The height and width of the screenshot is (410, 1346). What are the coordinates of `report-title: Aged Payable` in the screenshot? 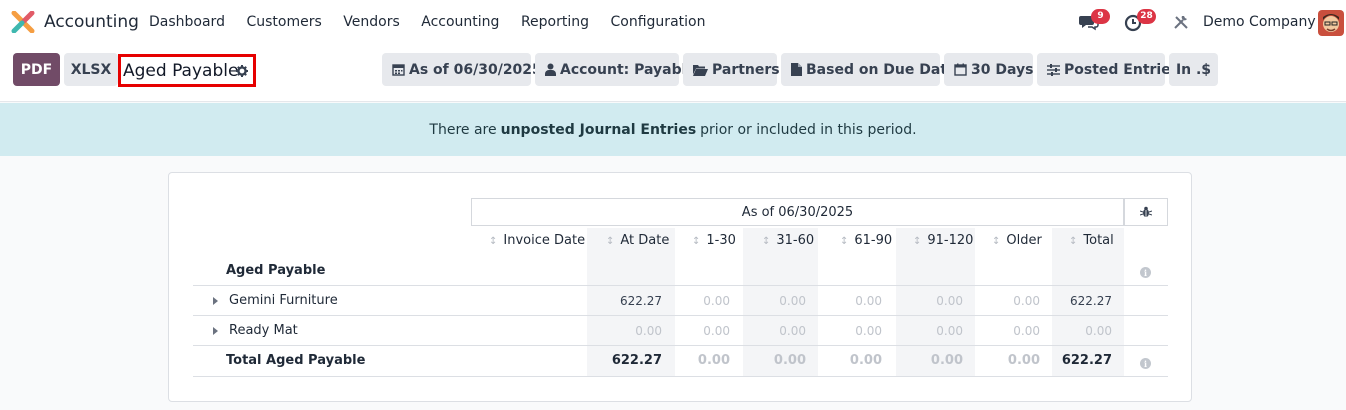 It's located at (181, 70).